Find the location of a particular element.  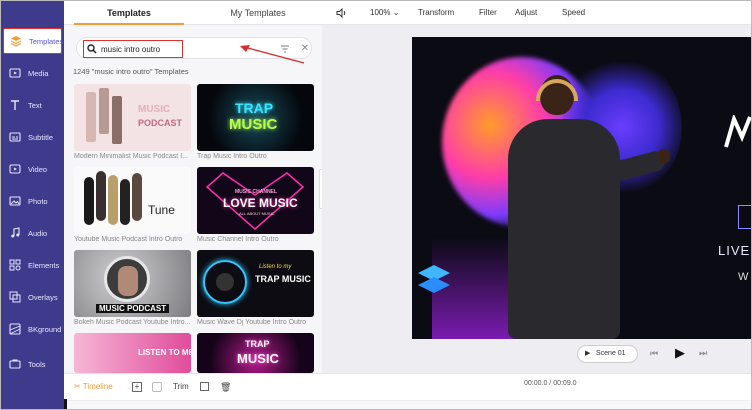

sidebar-item-media: Media is located at coordinates (32, 73).